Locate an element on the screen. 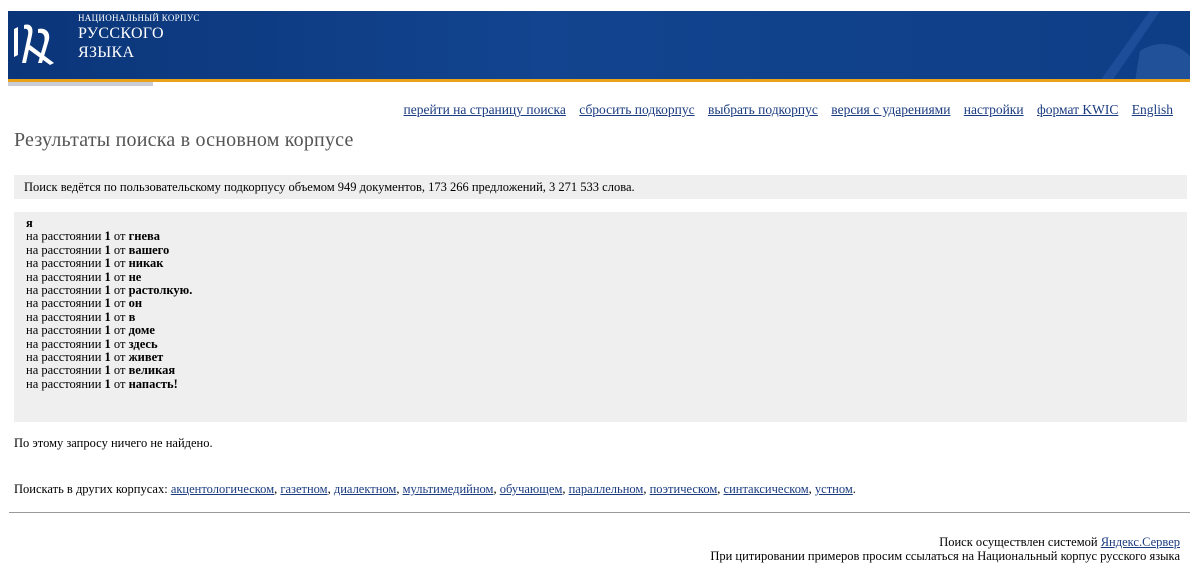 This screenshot has height=566, width=1190. query-row: на расстоянии 1 от напасть! is located at coordinates (606, 383).